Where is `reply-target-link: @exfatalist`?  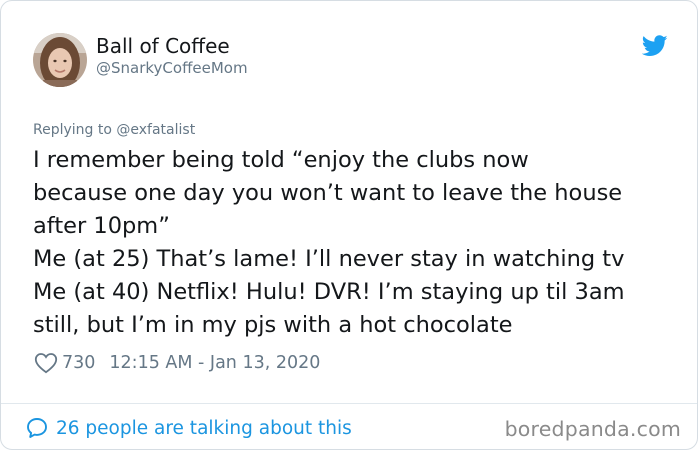
reply-target-link: @exfatalist is located at coordinates (155, 130).